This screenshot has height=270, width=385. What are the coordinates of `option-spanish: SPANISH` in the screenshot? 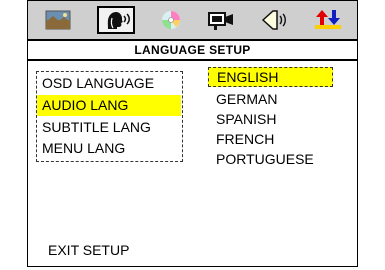 It's located at (242, 119).